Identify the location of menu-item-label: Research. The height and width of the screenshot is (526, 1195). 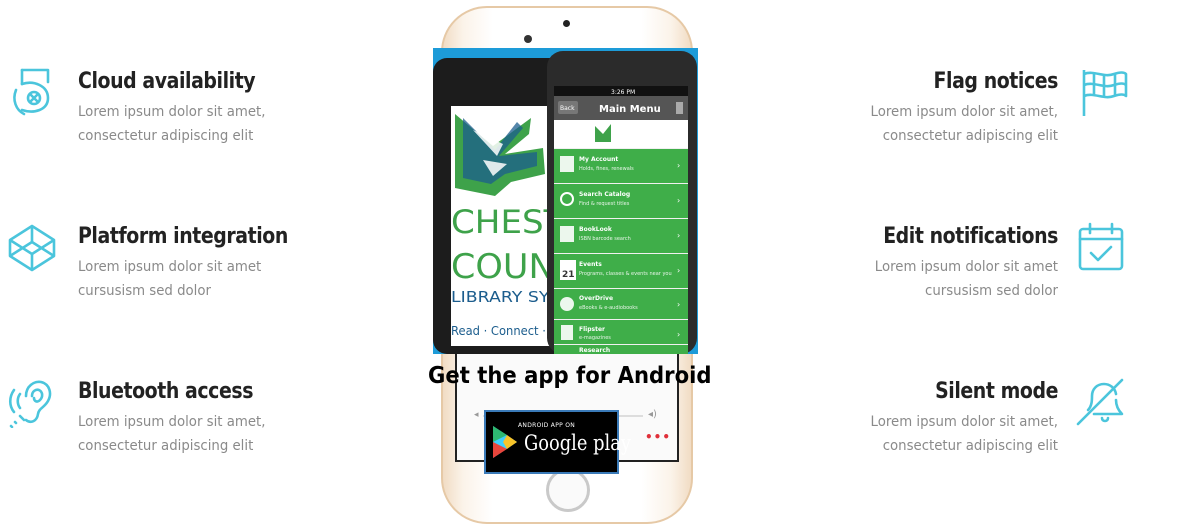
(594, 350).